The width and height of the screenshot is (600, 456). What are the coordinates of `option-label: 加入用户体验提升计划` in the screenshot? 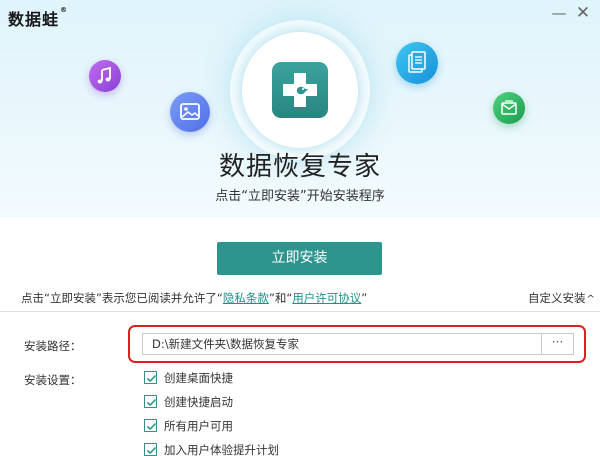 It's located at (221, 449).